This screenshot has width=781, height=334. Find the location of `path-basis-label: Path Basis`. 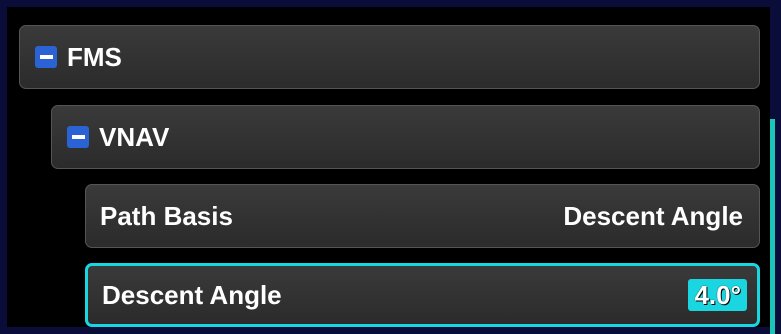

path-basis-label: Path Basis is located at coordinates (166, 215).